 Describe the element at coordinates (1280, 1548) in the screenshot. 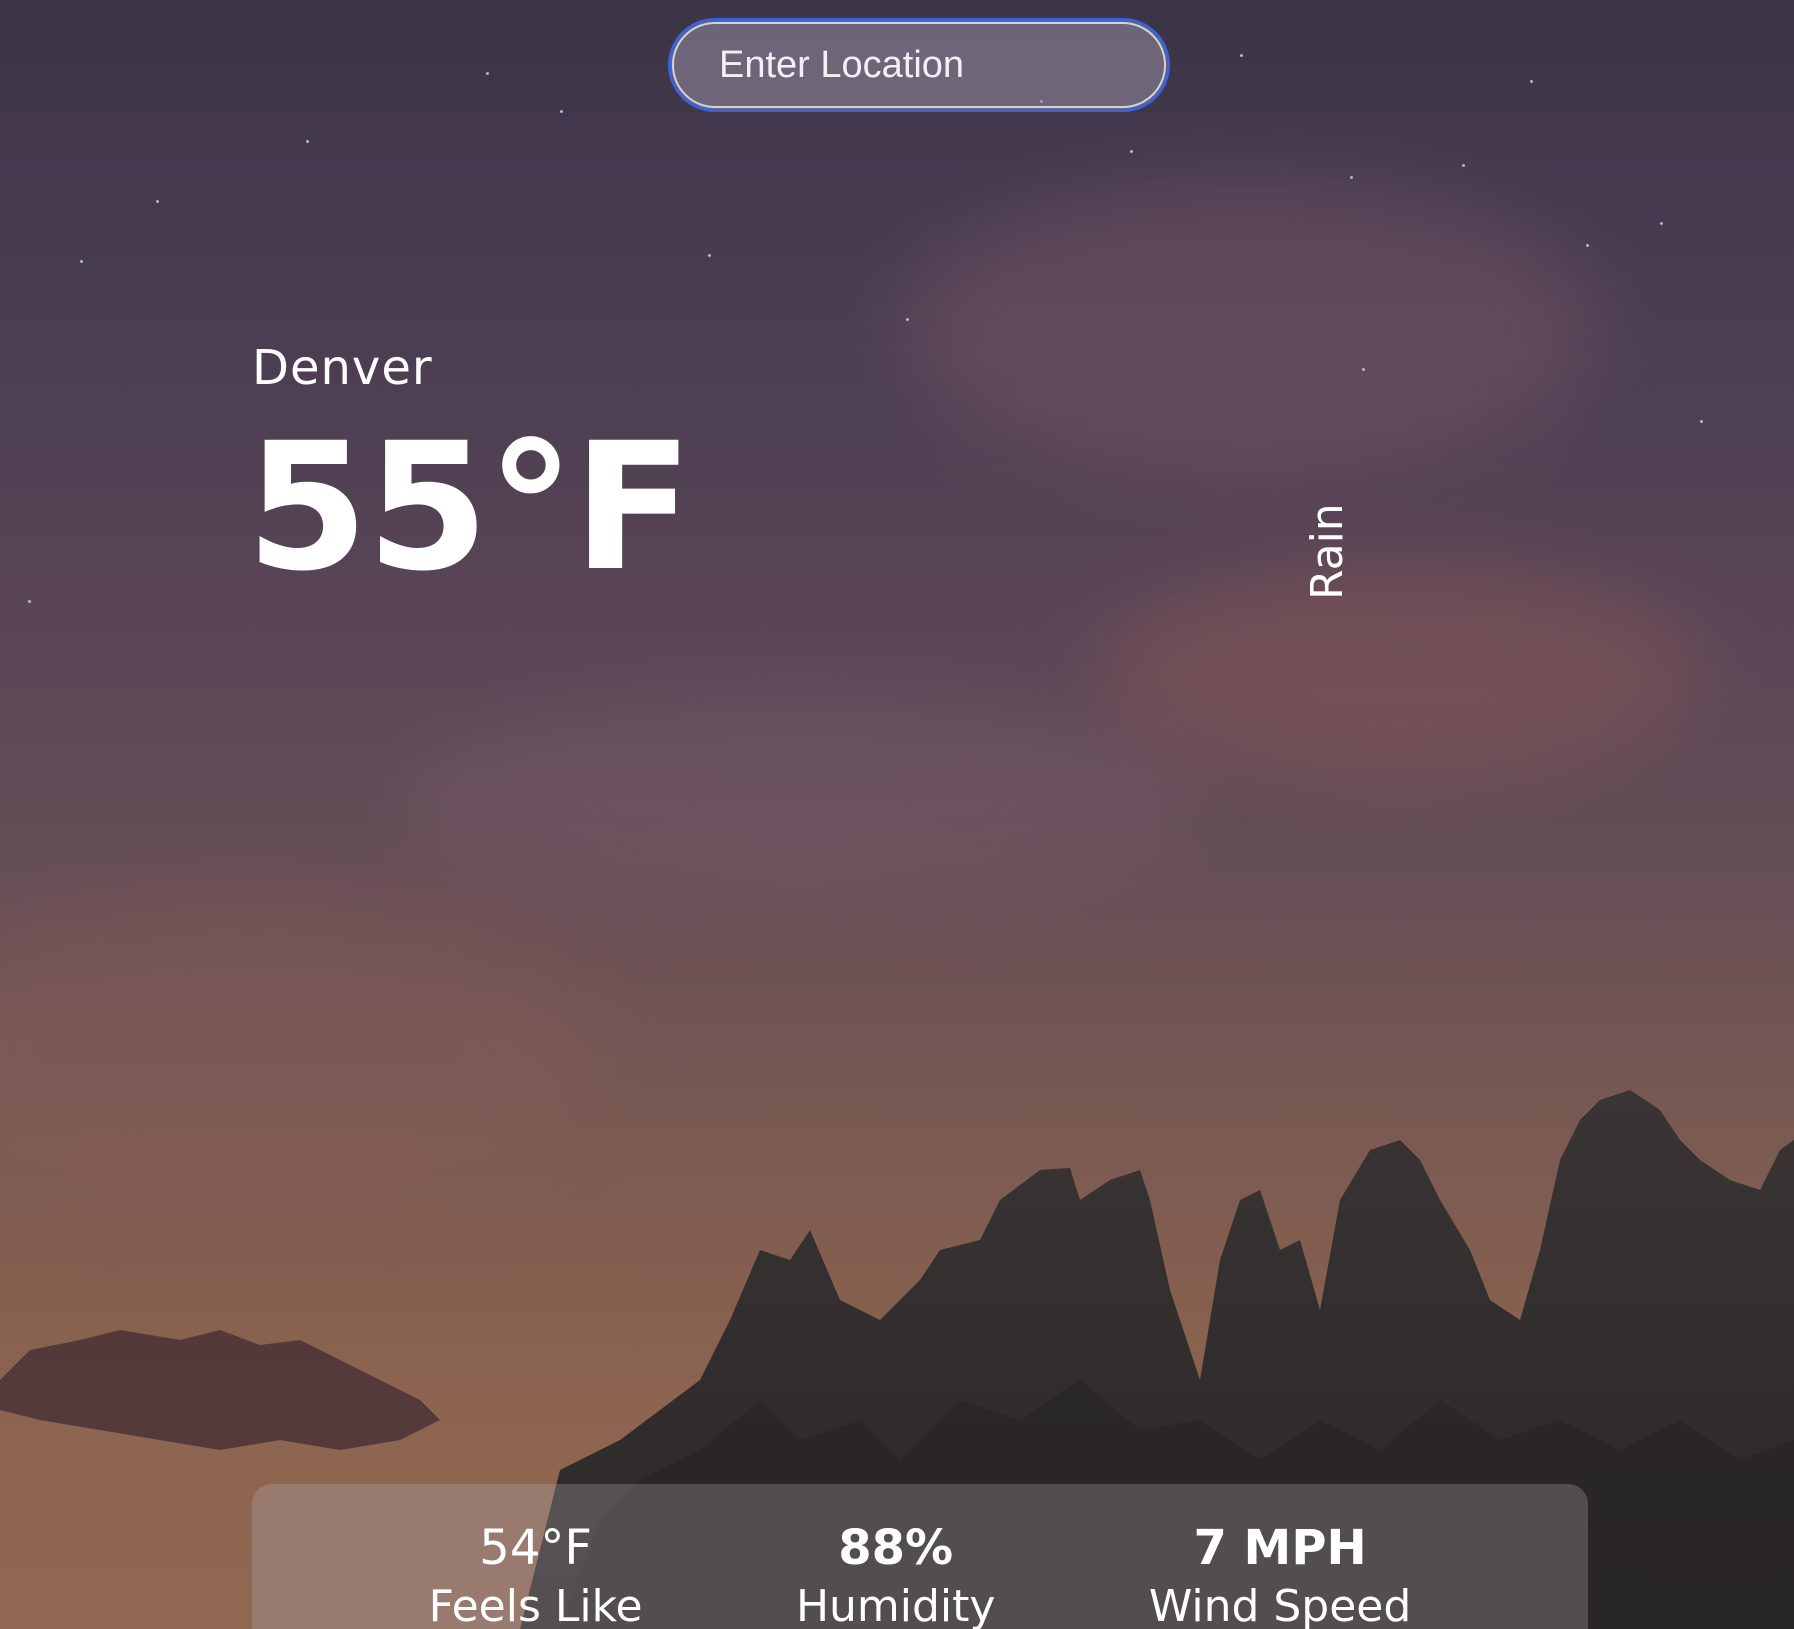

I see `wind-speed-value: 7 MPH` at that location.